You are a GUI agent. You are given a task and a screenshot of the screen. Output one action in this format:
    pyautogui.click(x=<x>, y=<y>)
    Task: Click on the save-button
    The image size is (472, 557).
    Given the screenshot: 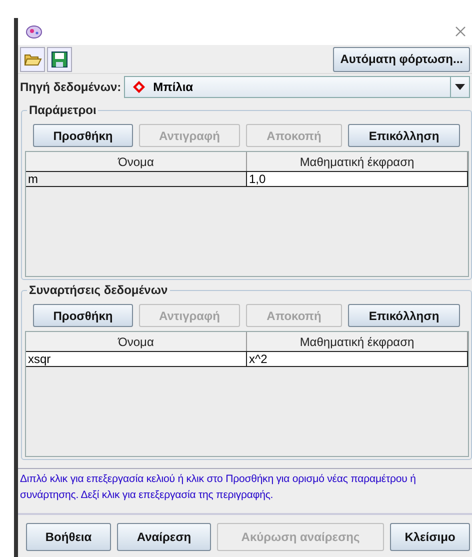 What is the action you would take?
    pyautogui.click(x=59, y=59)
    